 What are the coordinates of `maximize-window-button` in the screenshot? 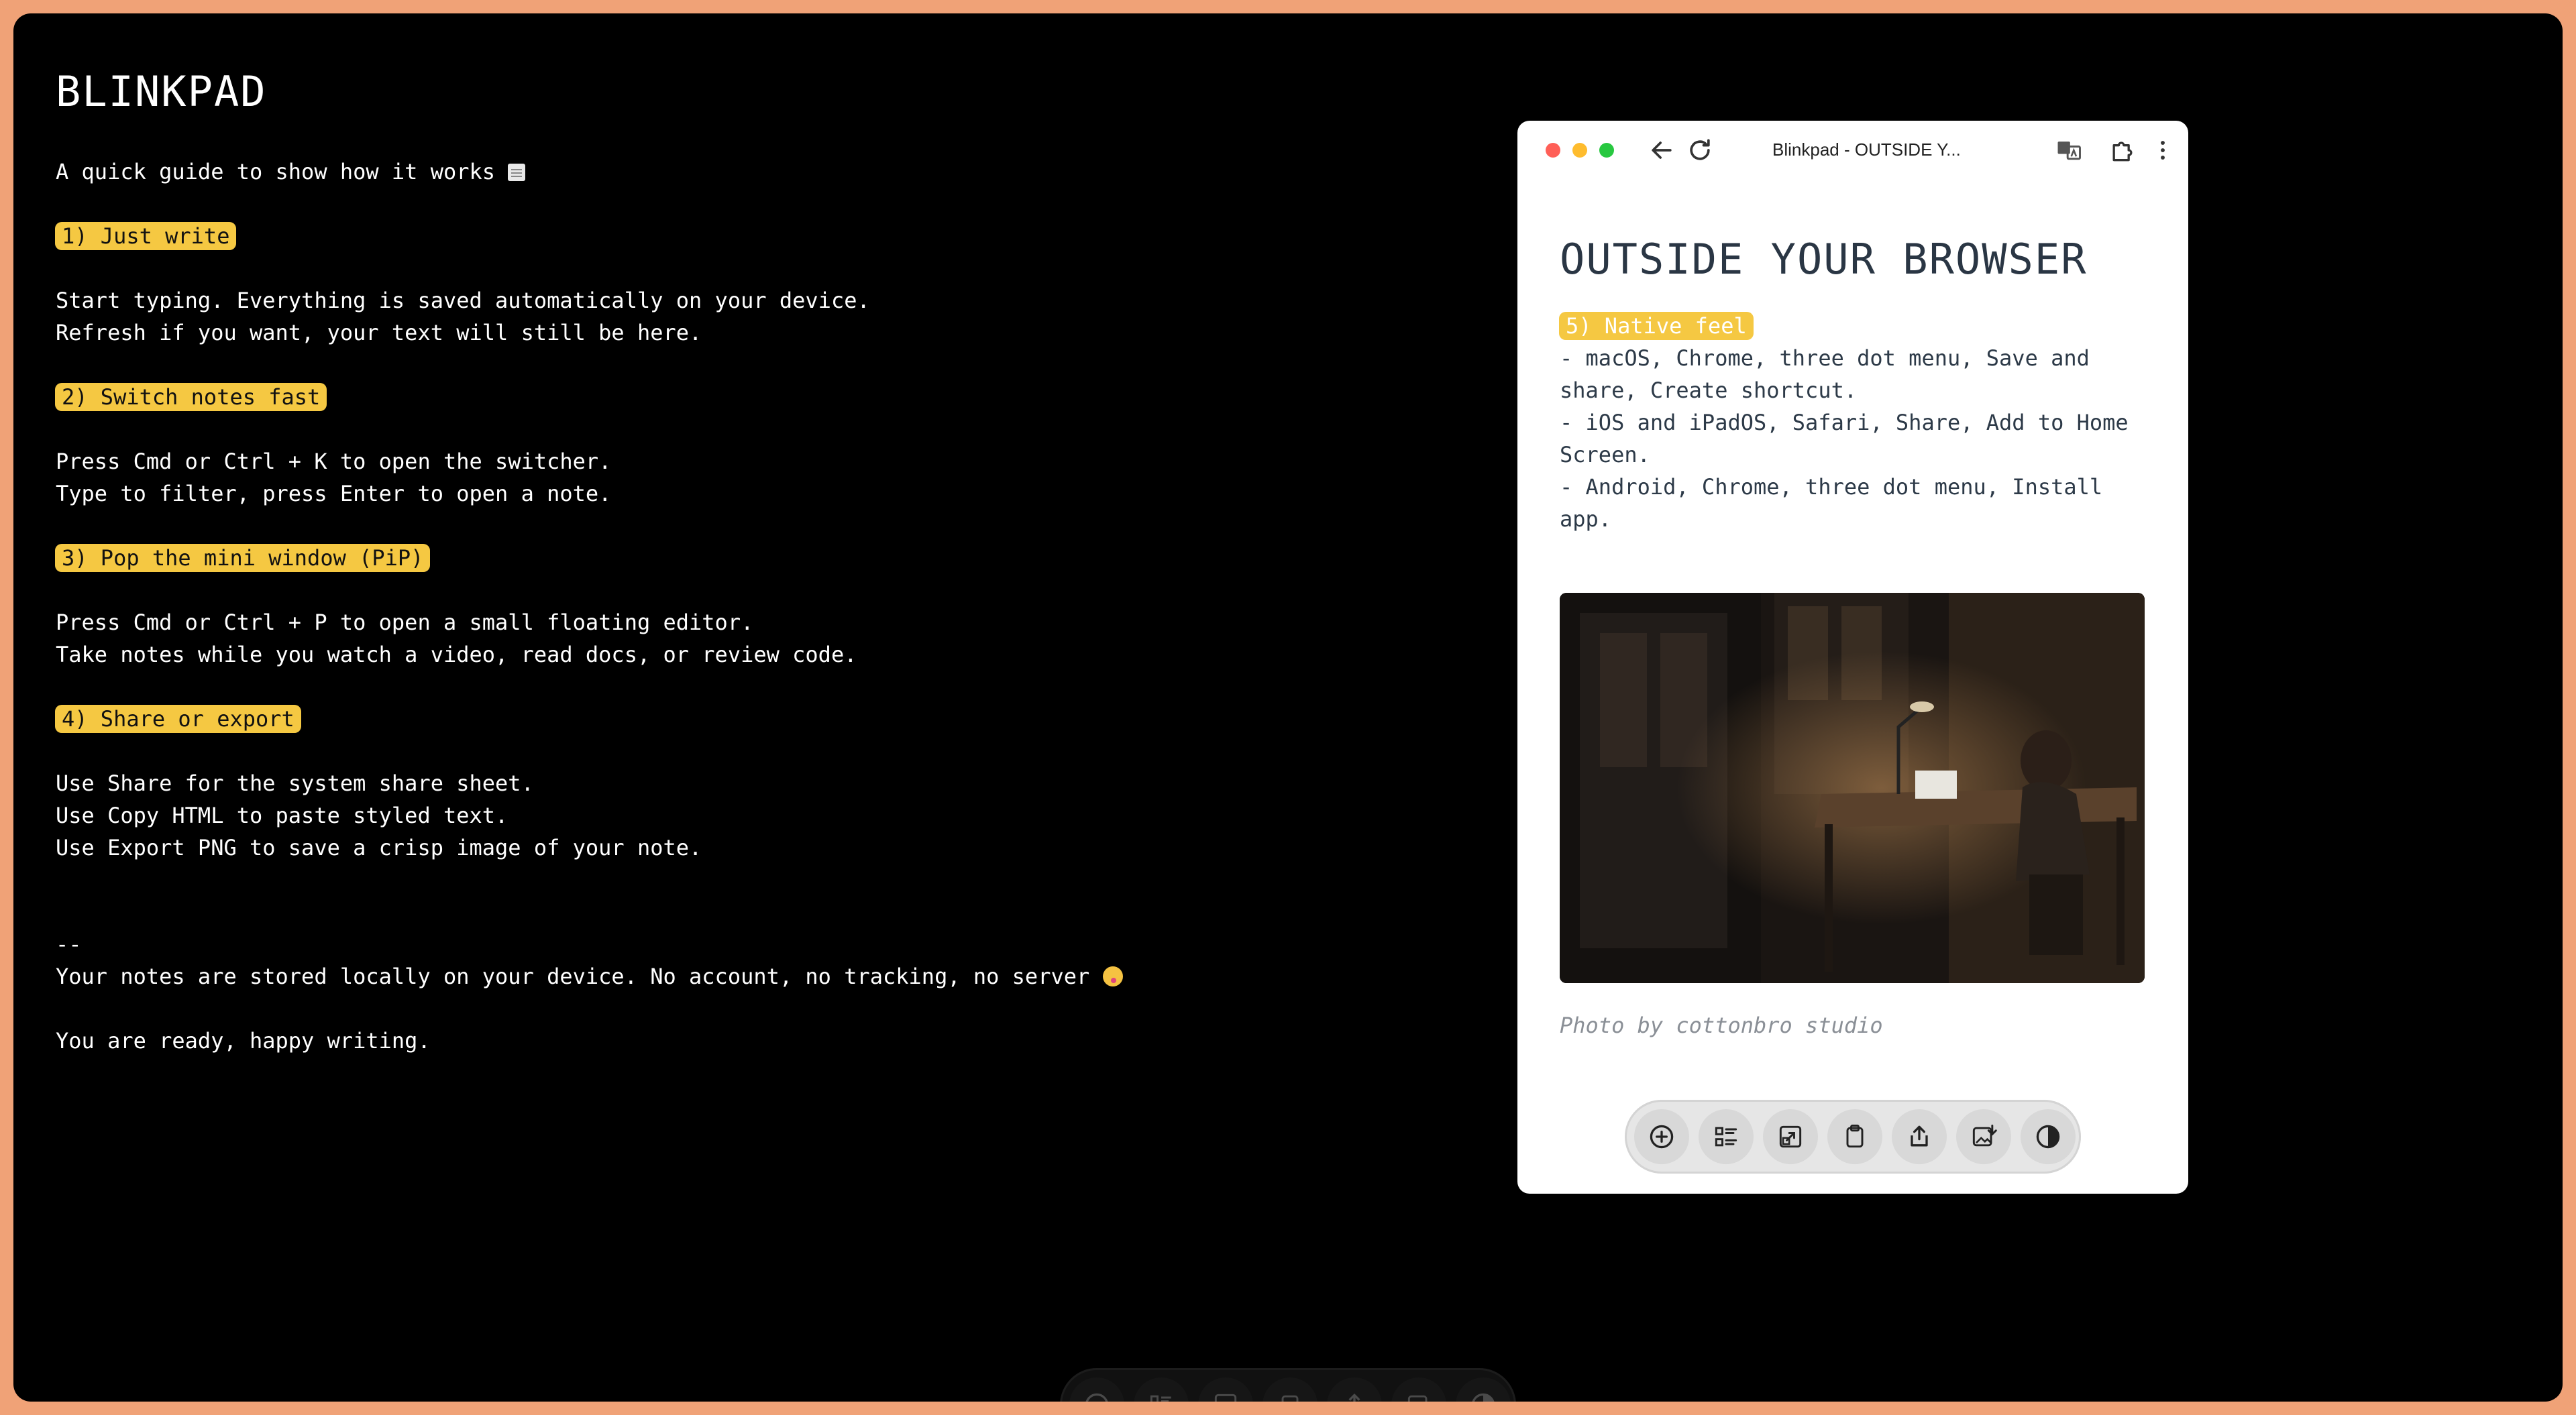 It's located at (1606, 150).